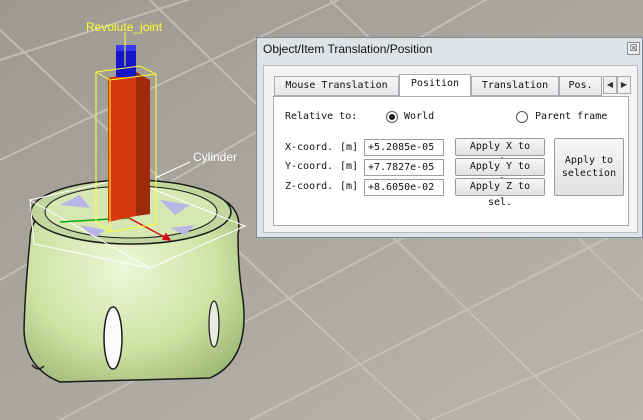 The height and width of the screenshot is (420, 643). I want to click on tab-mouse-translation: Mouse Translation, so click(336, 86).